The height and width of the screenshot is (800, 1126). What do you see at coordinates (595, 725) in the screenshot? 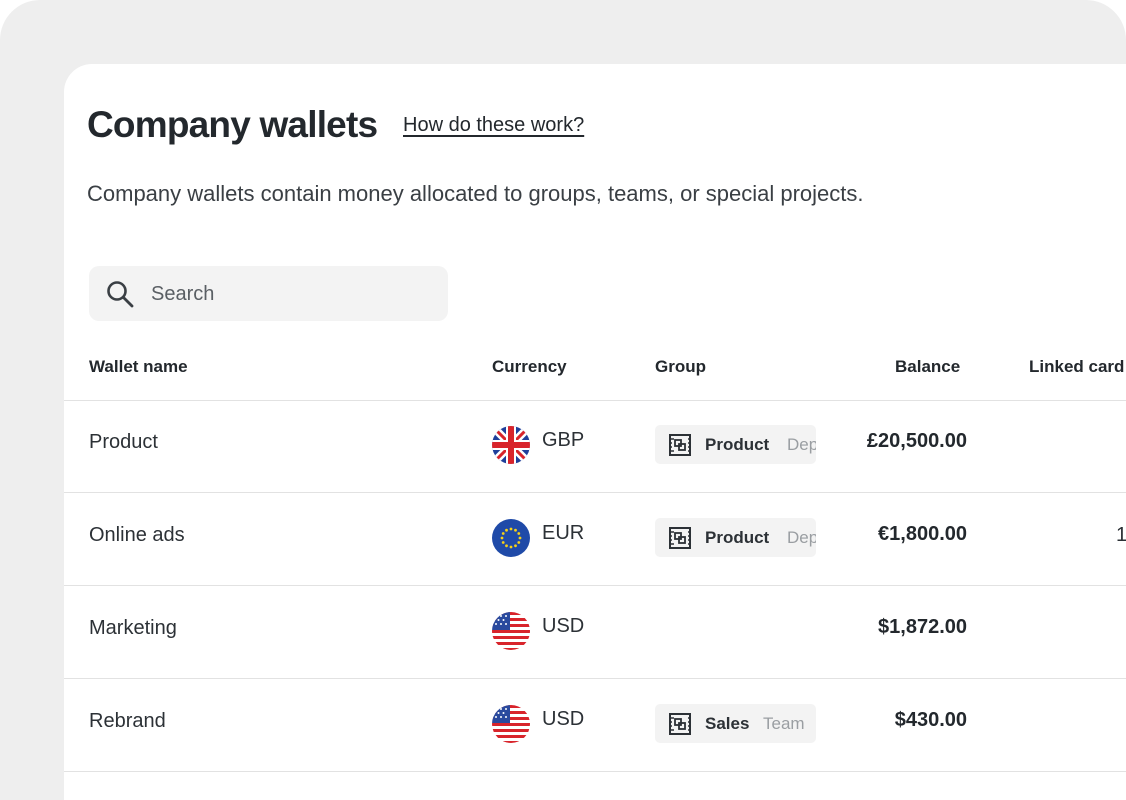
I see `table-row: Rebrand USD Sales Team $430.00` at bounding box center [595, 725].